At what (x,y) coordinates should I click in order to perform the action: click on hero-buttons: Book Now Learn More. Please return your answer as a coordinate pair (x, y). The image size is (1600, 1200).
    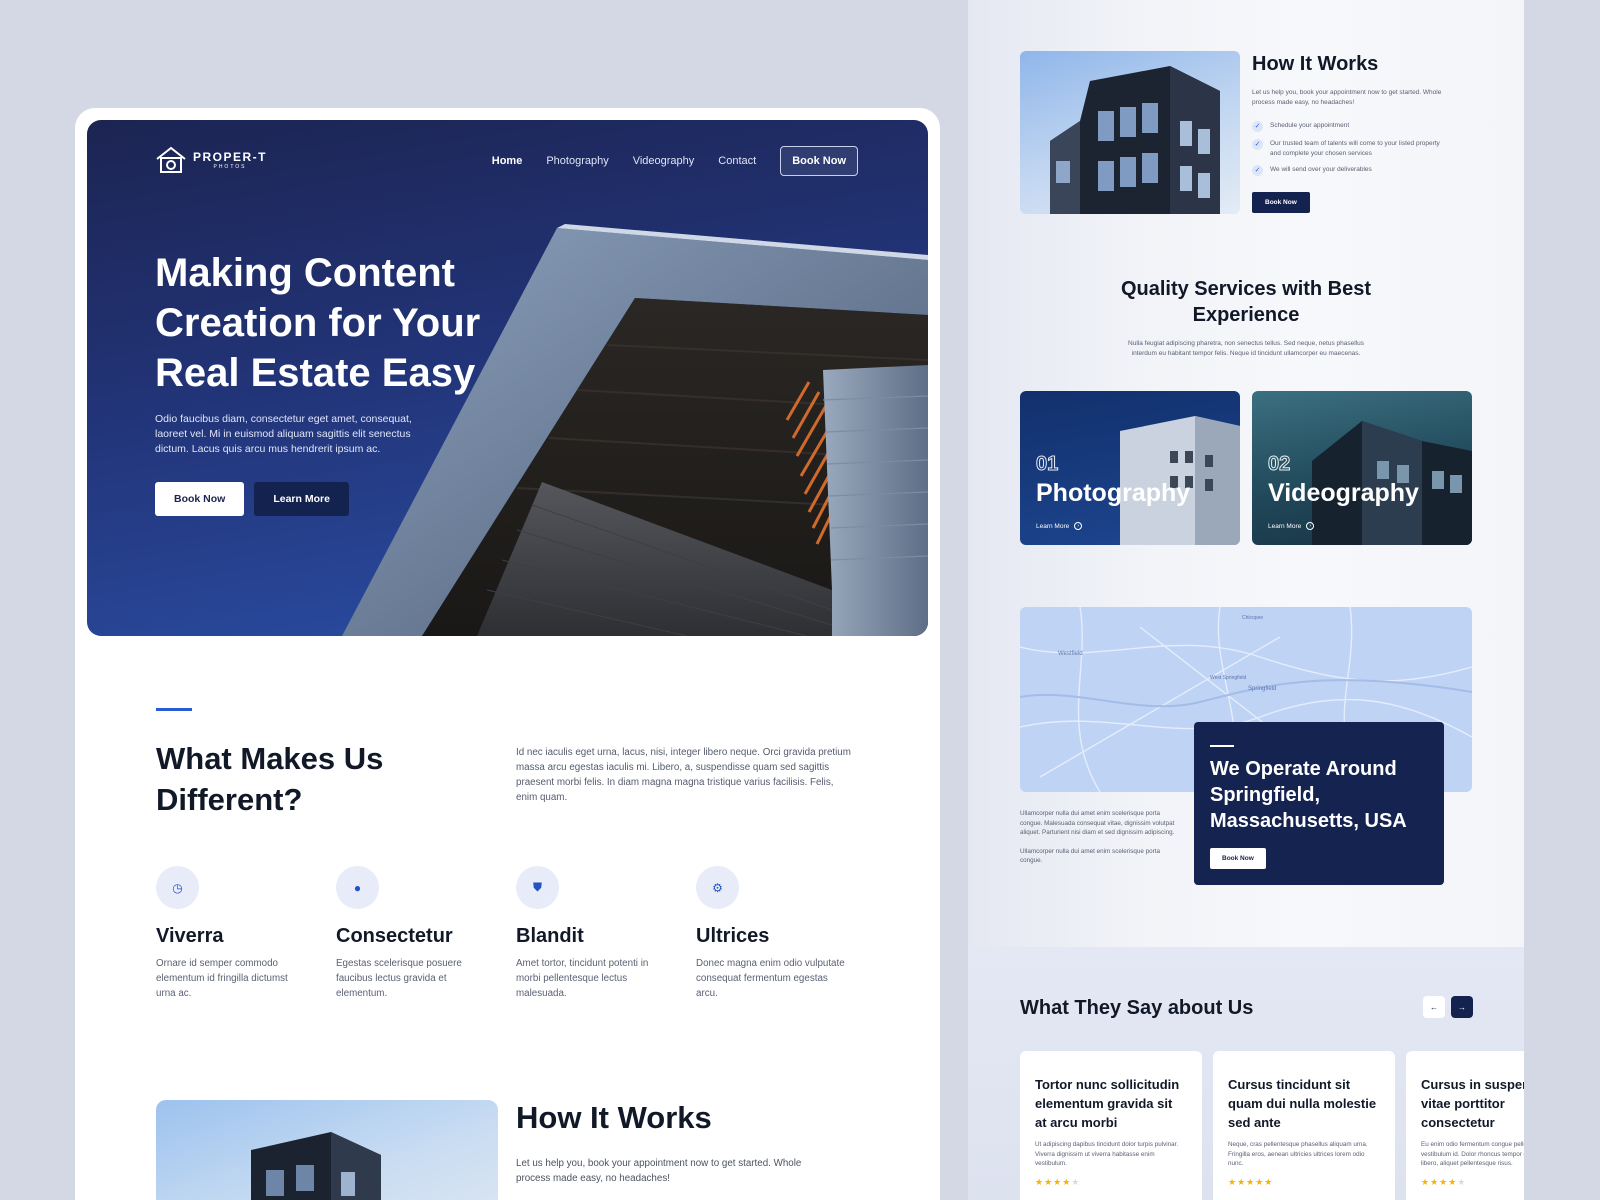
    Looking at the image, I should click on (252, 499).